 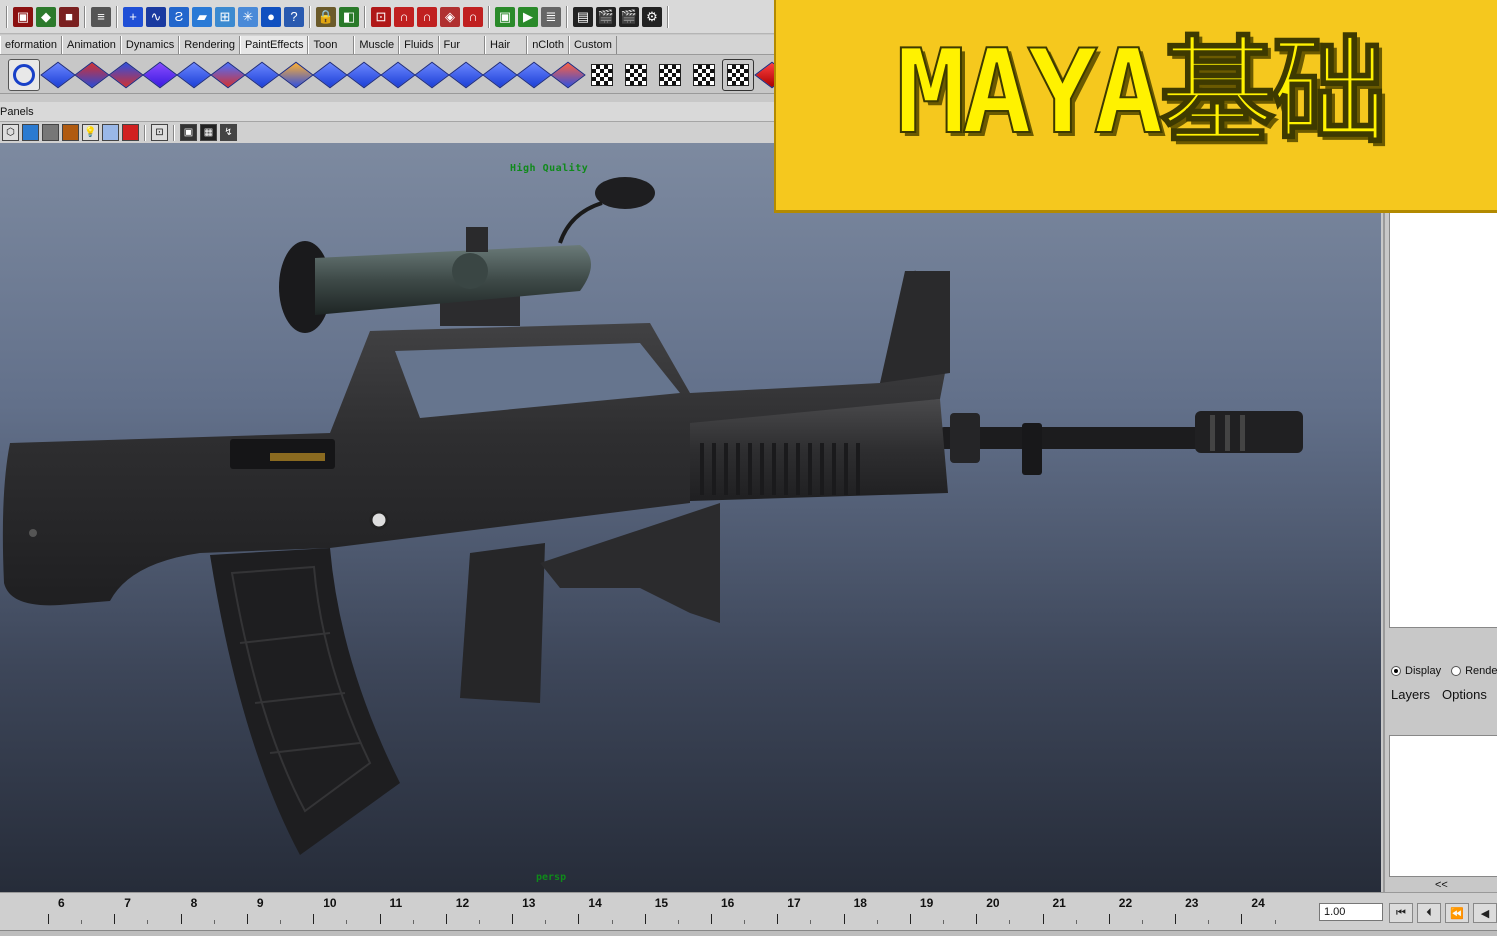 I want to click on play-backwards-icon: ◀, so click(x=1485, y=913).